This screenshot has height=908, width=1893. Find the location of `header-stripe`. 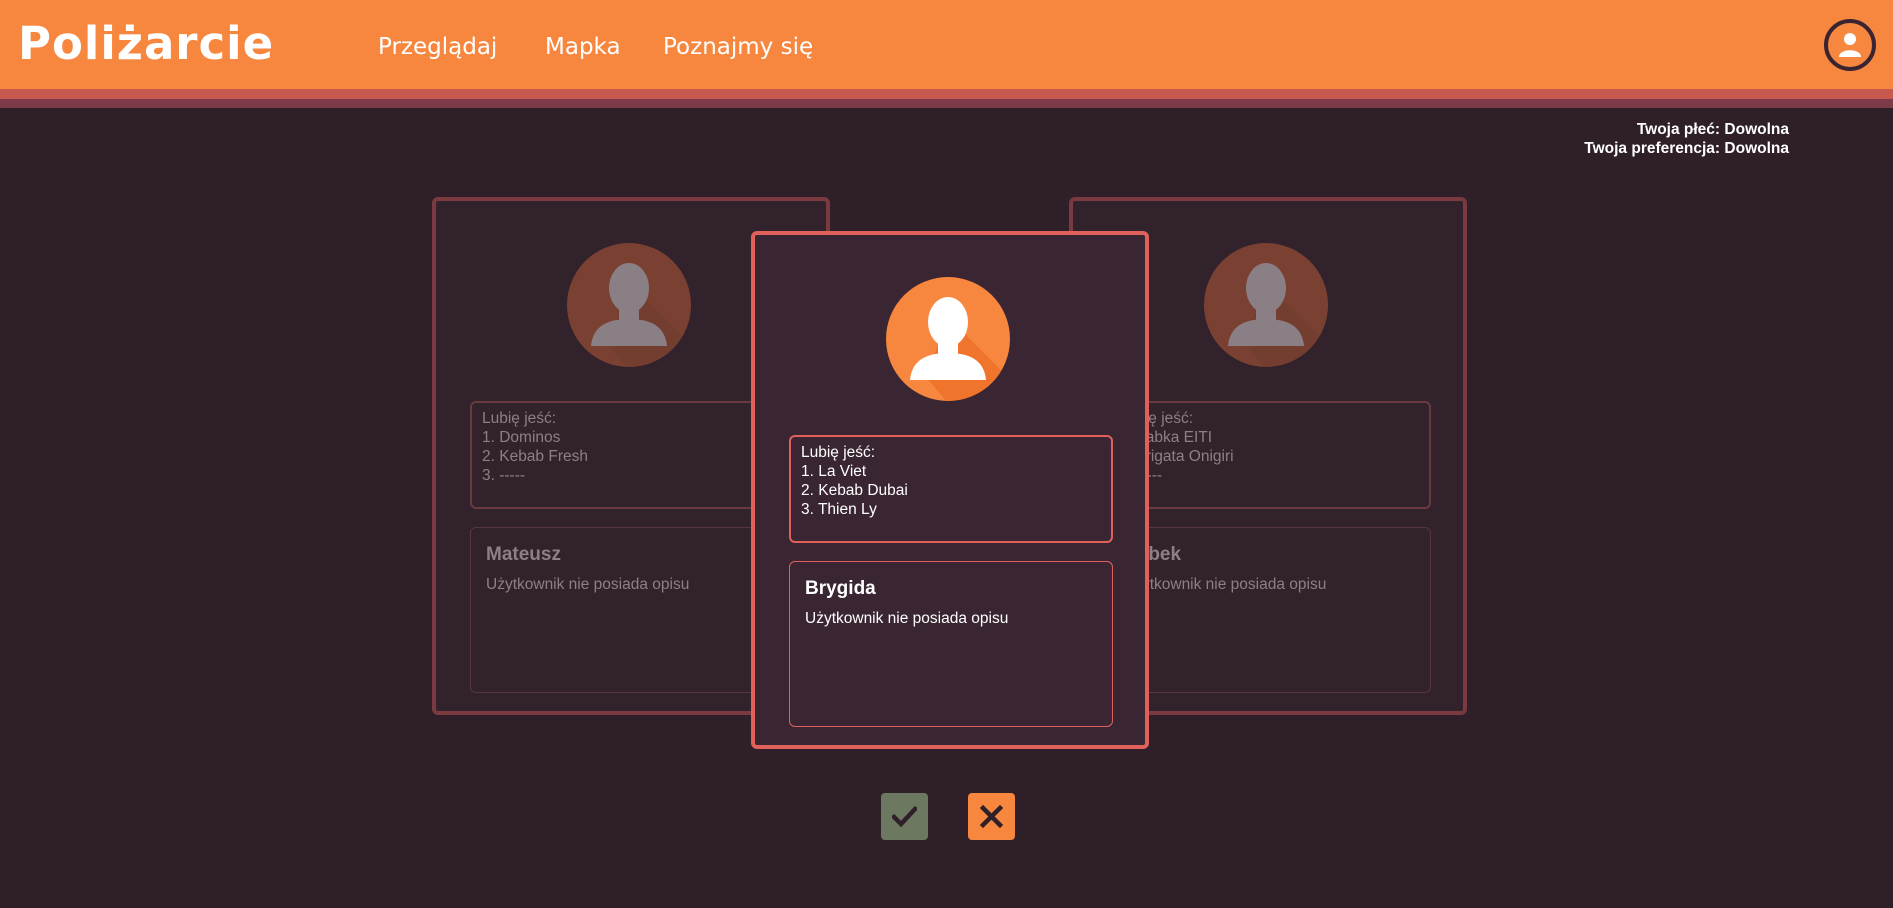

header-stripe is located at coordinates (946, 94).